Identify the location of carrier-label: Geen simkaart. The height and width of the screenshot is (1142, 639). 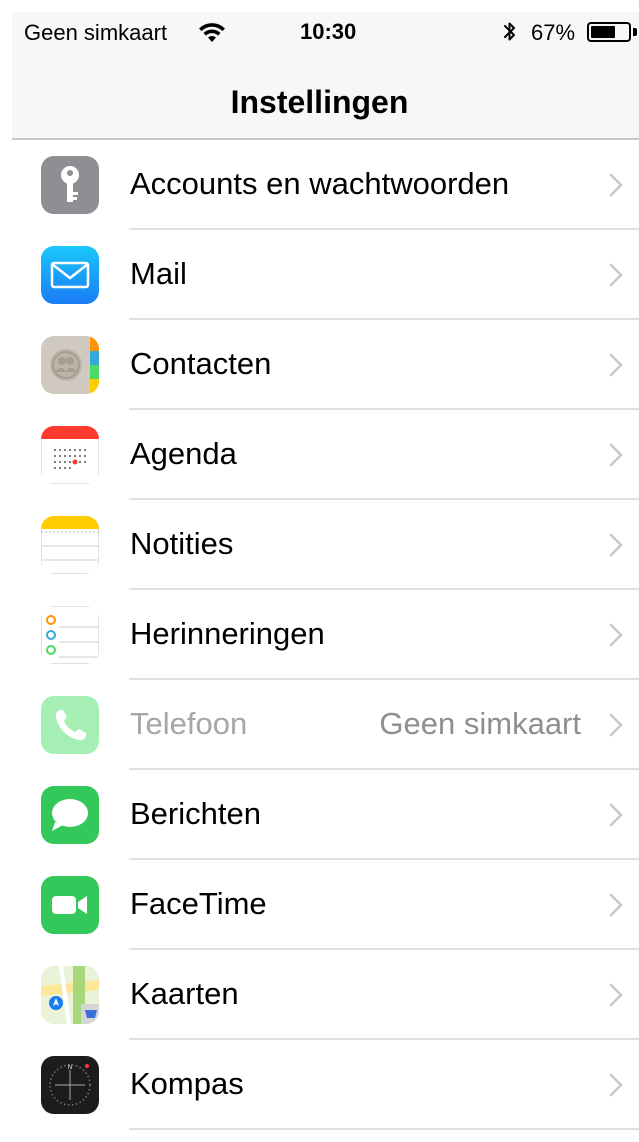
(96, 32).